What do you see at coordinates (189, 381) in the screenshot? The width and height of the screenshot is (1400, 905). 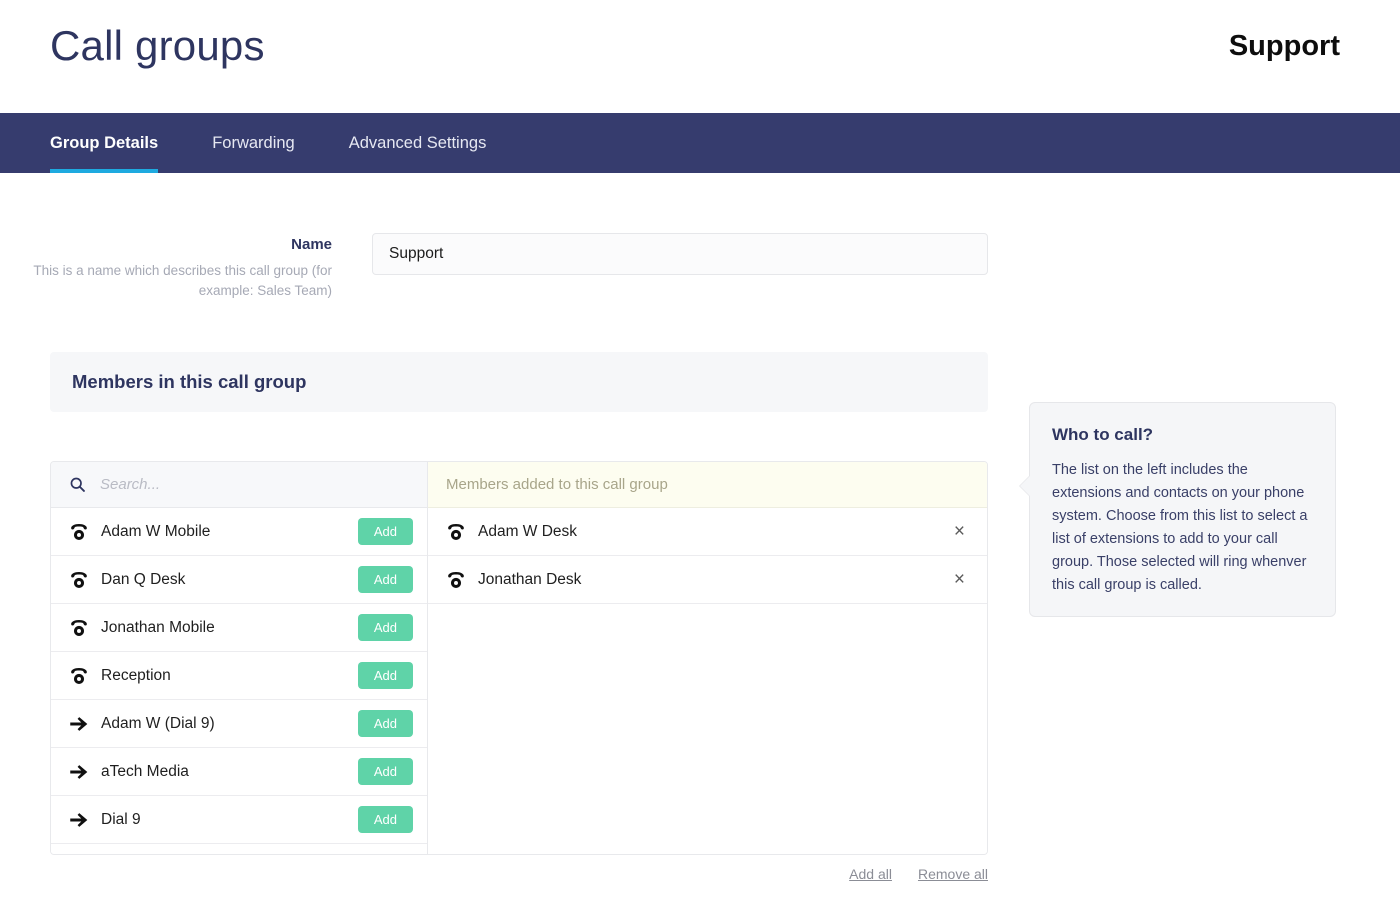 I see `members-section-title: Members in this call group` at bounding box center [189, 381].